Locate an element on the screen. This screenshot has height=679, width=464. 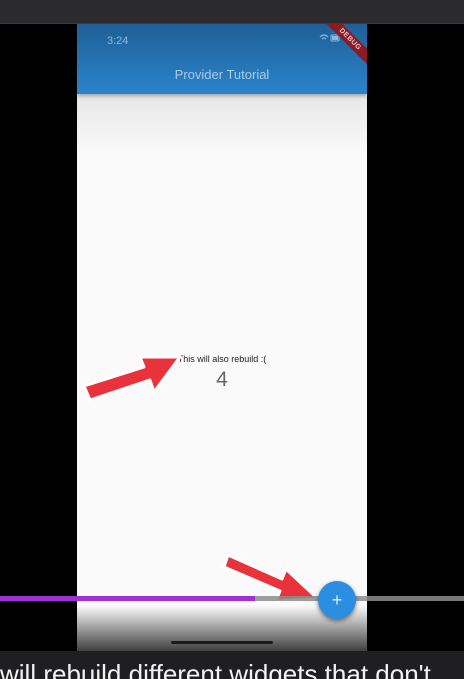
home-indicator is located at coordinates (222, 642).